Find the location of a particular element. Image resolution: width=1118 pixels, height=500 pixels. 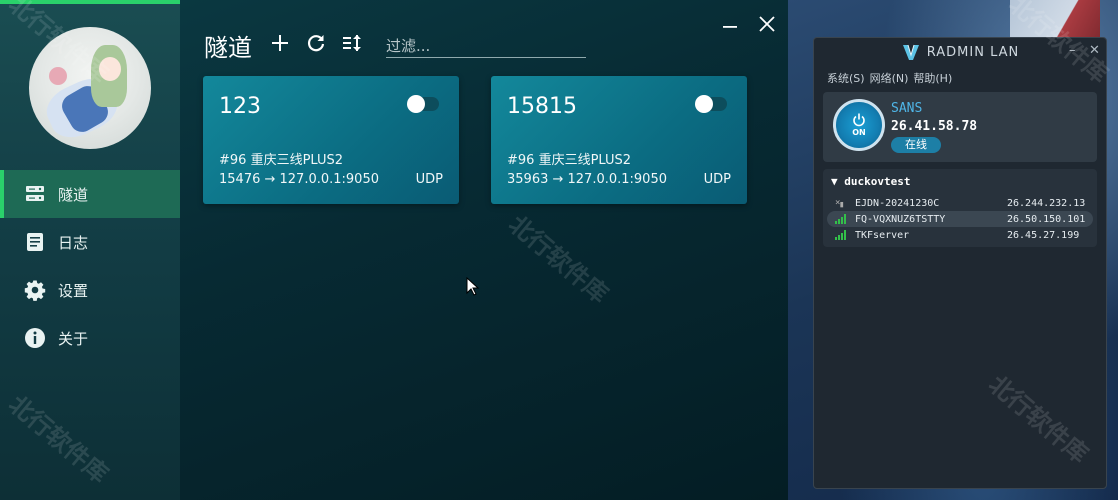

status-badge: 在线 is located at coordinates (916, 145).